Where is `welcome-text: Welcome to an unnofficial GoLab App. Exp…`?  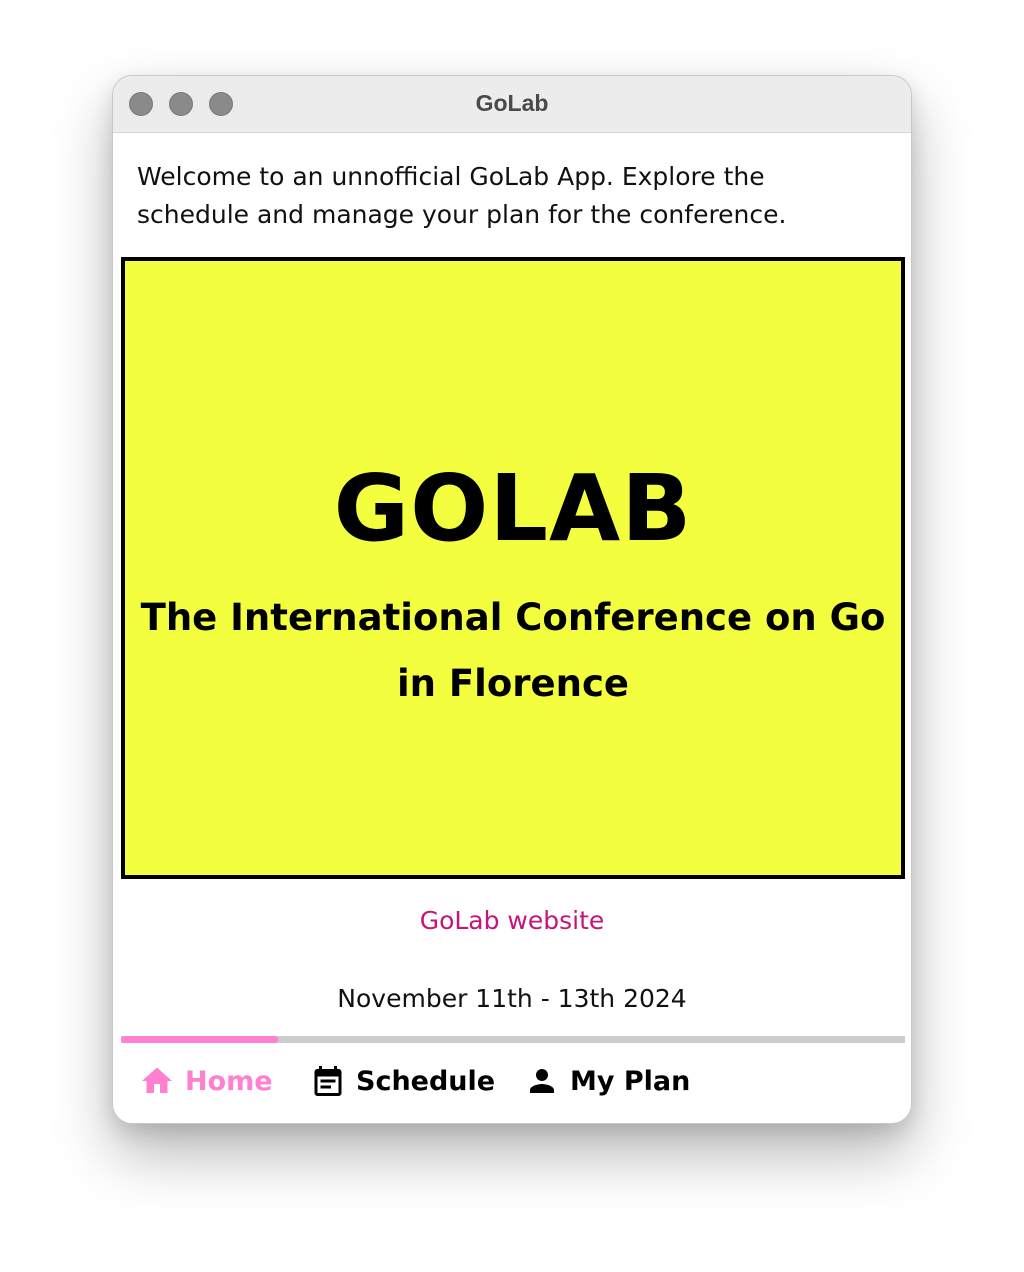 welcome-text: Welcome to an unnofficial GoLab App. Exp… is located at coordinates (462, 195).